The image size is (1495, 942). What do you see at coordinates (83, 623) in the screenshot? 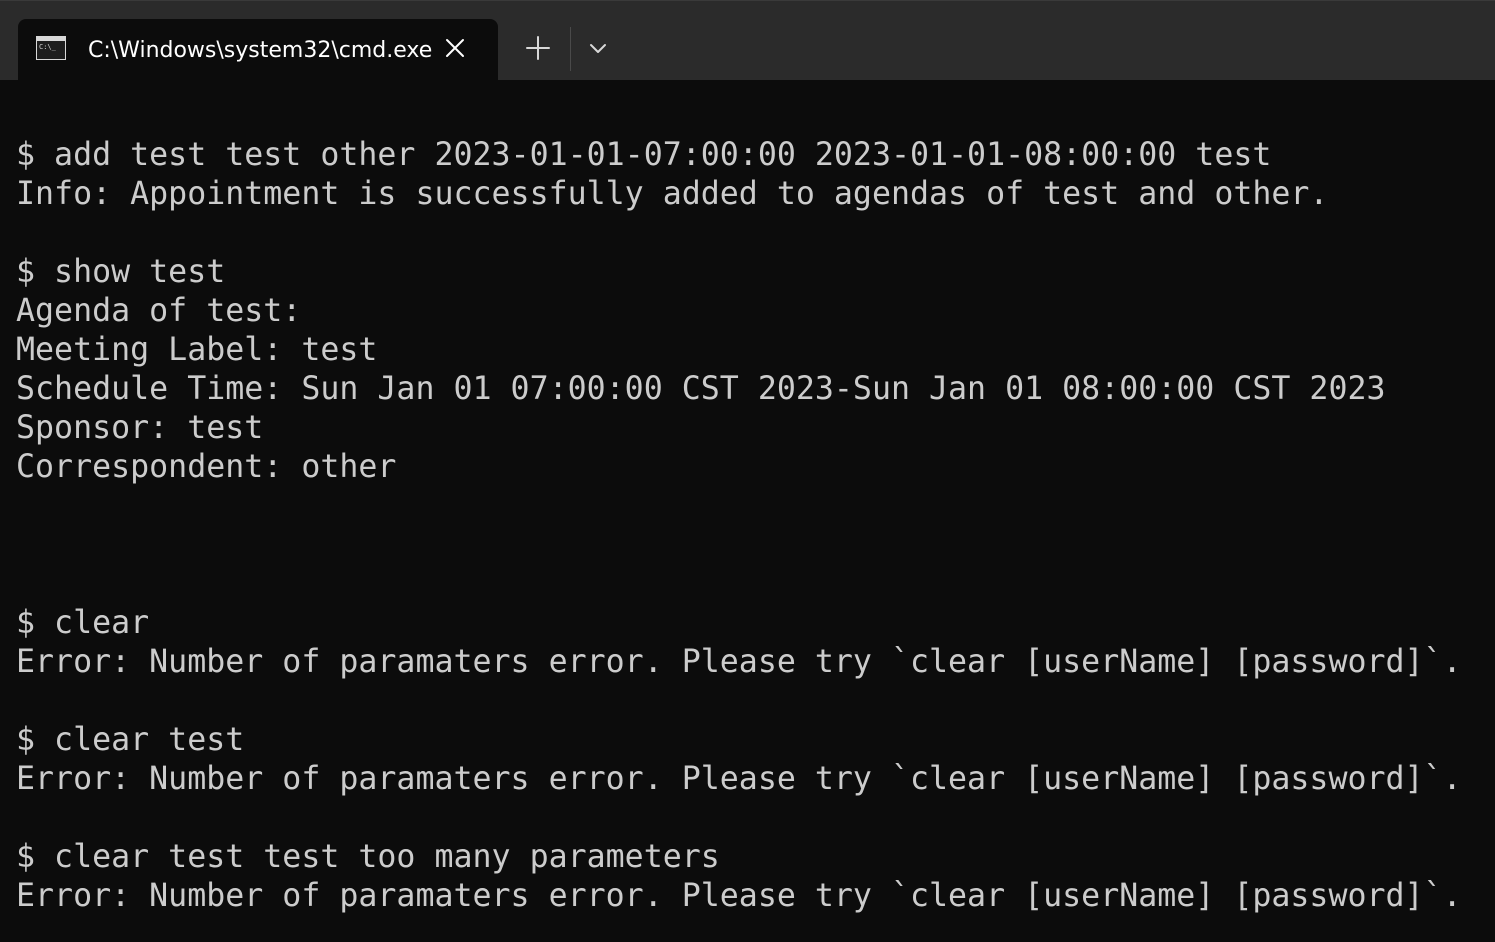
I see `terminal-line: $ clear` at bounding box center [83, 623].